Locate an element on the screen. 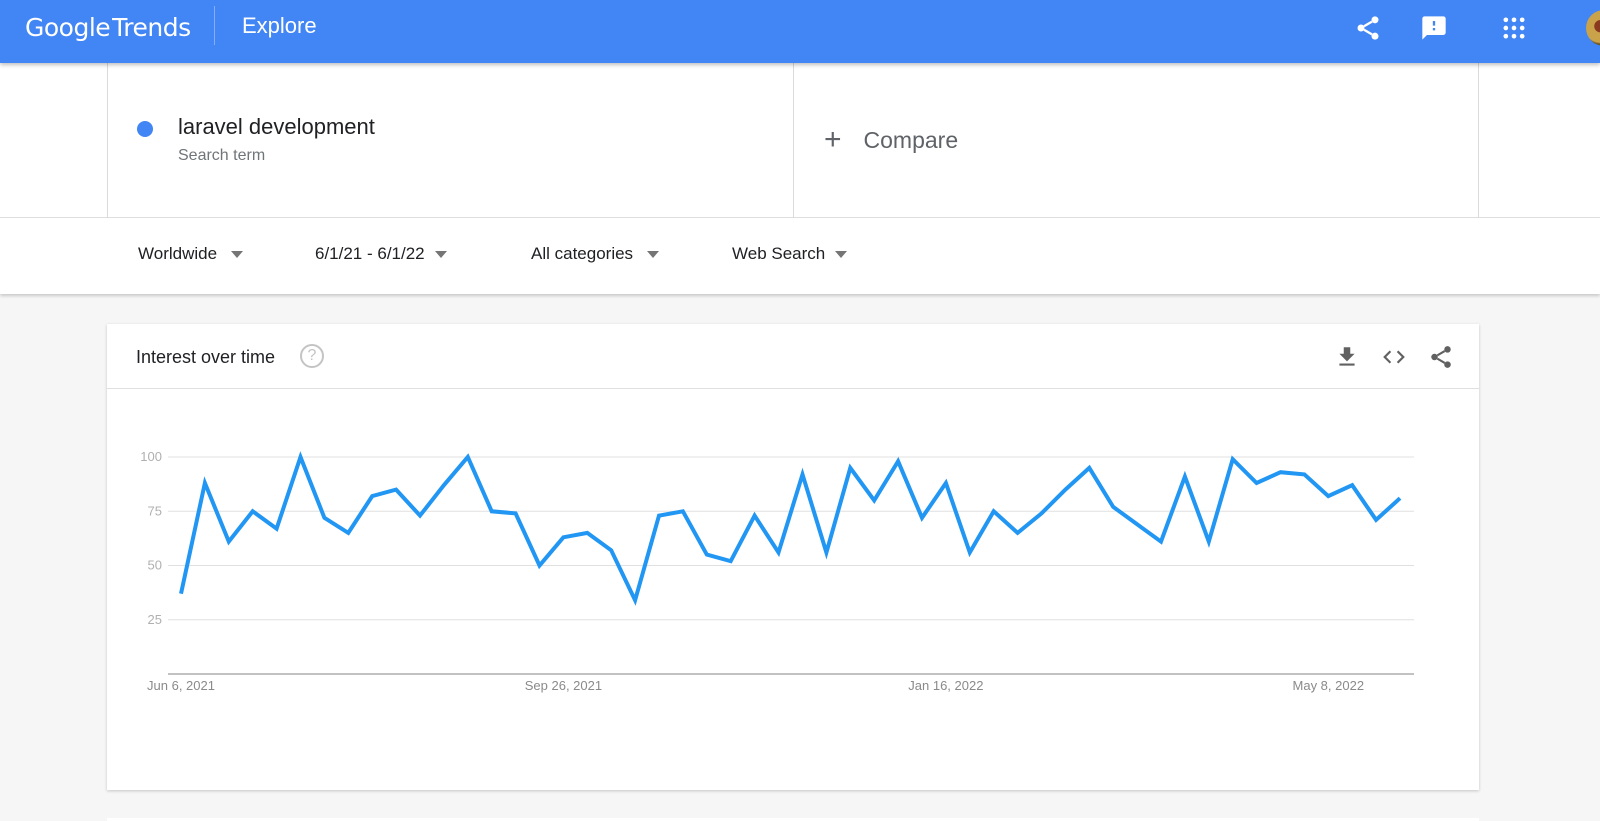 The height and width of the screenshot is (821, 1600). compare-label: Compare is located at coordinates (911, 139).